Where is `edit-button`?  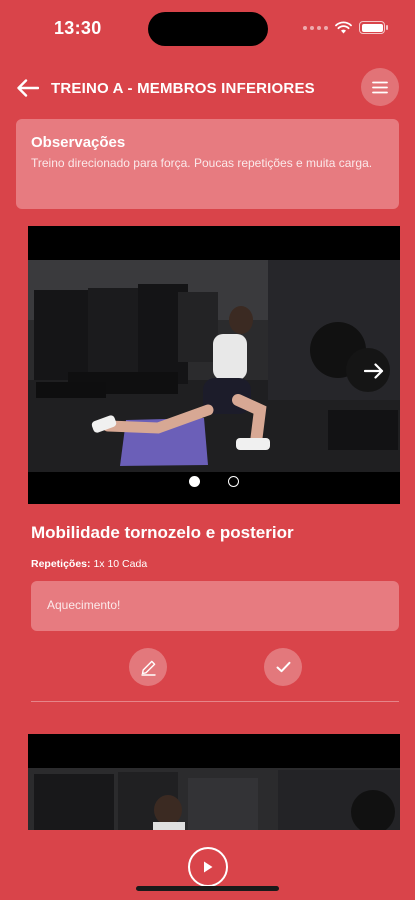
edit-button is located at coordinates (148, 667).